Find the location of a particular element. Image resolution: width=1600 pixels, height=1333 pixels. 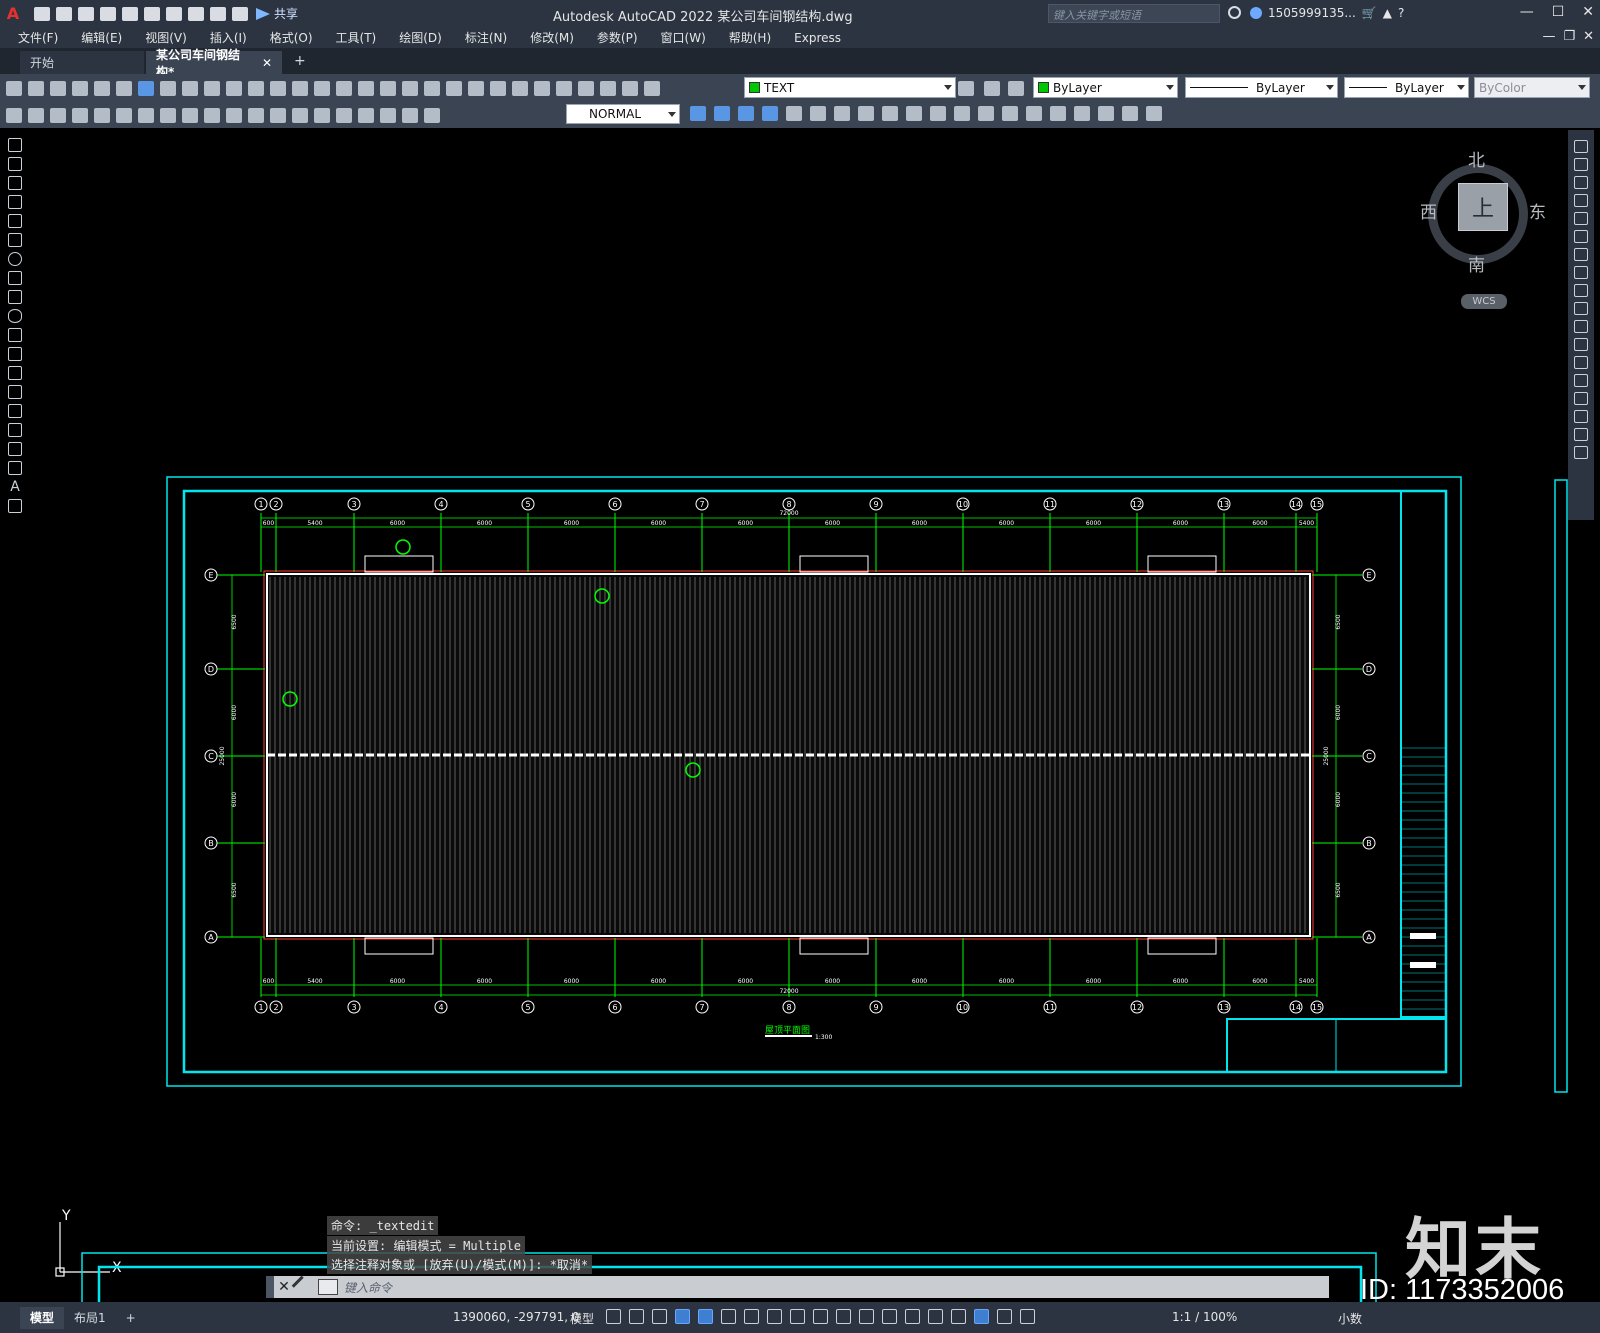

grid-bubbles-bottom: 1 2 3 4 5 6 7 8 9 10 11 12 13 14 15 is located at coordinates (789, 1007).